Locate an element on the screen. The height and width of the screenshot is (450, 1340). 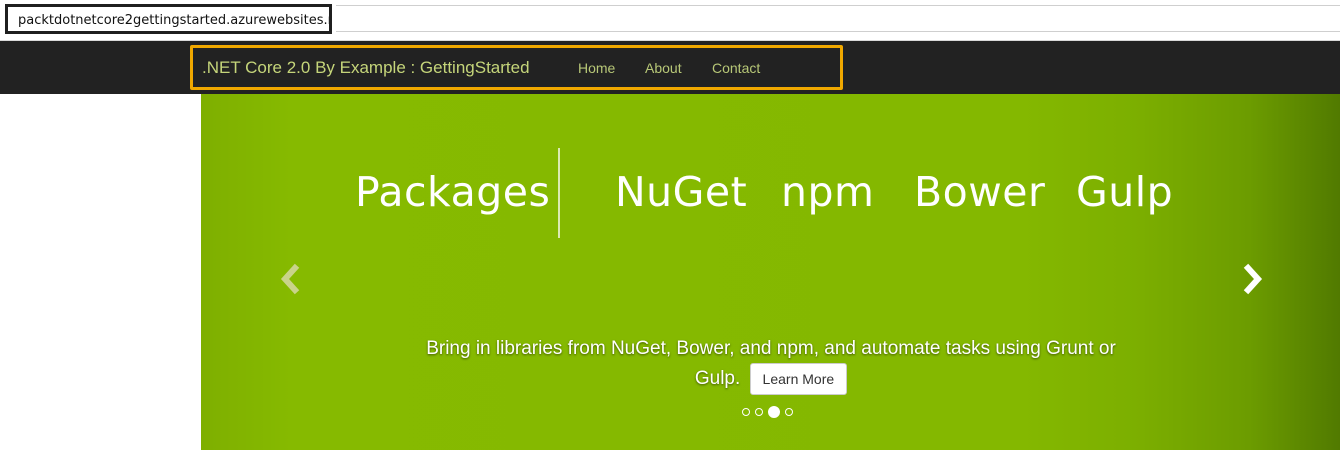
carousel-next-button is located at coordinates (1252, 279).